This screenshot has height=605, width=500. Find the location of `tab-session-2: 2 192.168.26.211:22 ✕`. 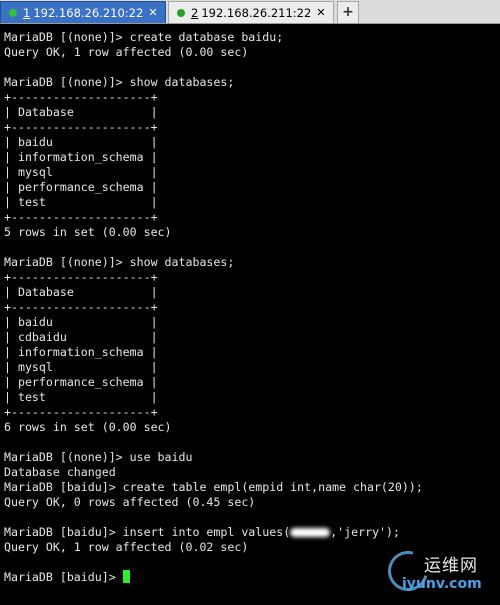

tab-session-2: 2 192.168.26.211:22 ✕ is located at coordinates (251, 12).